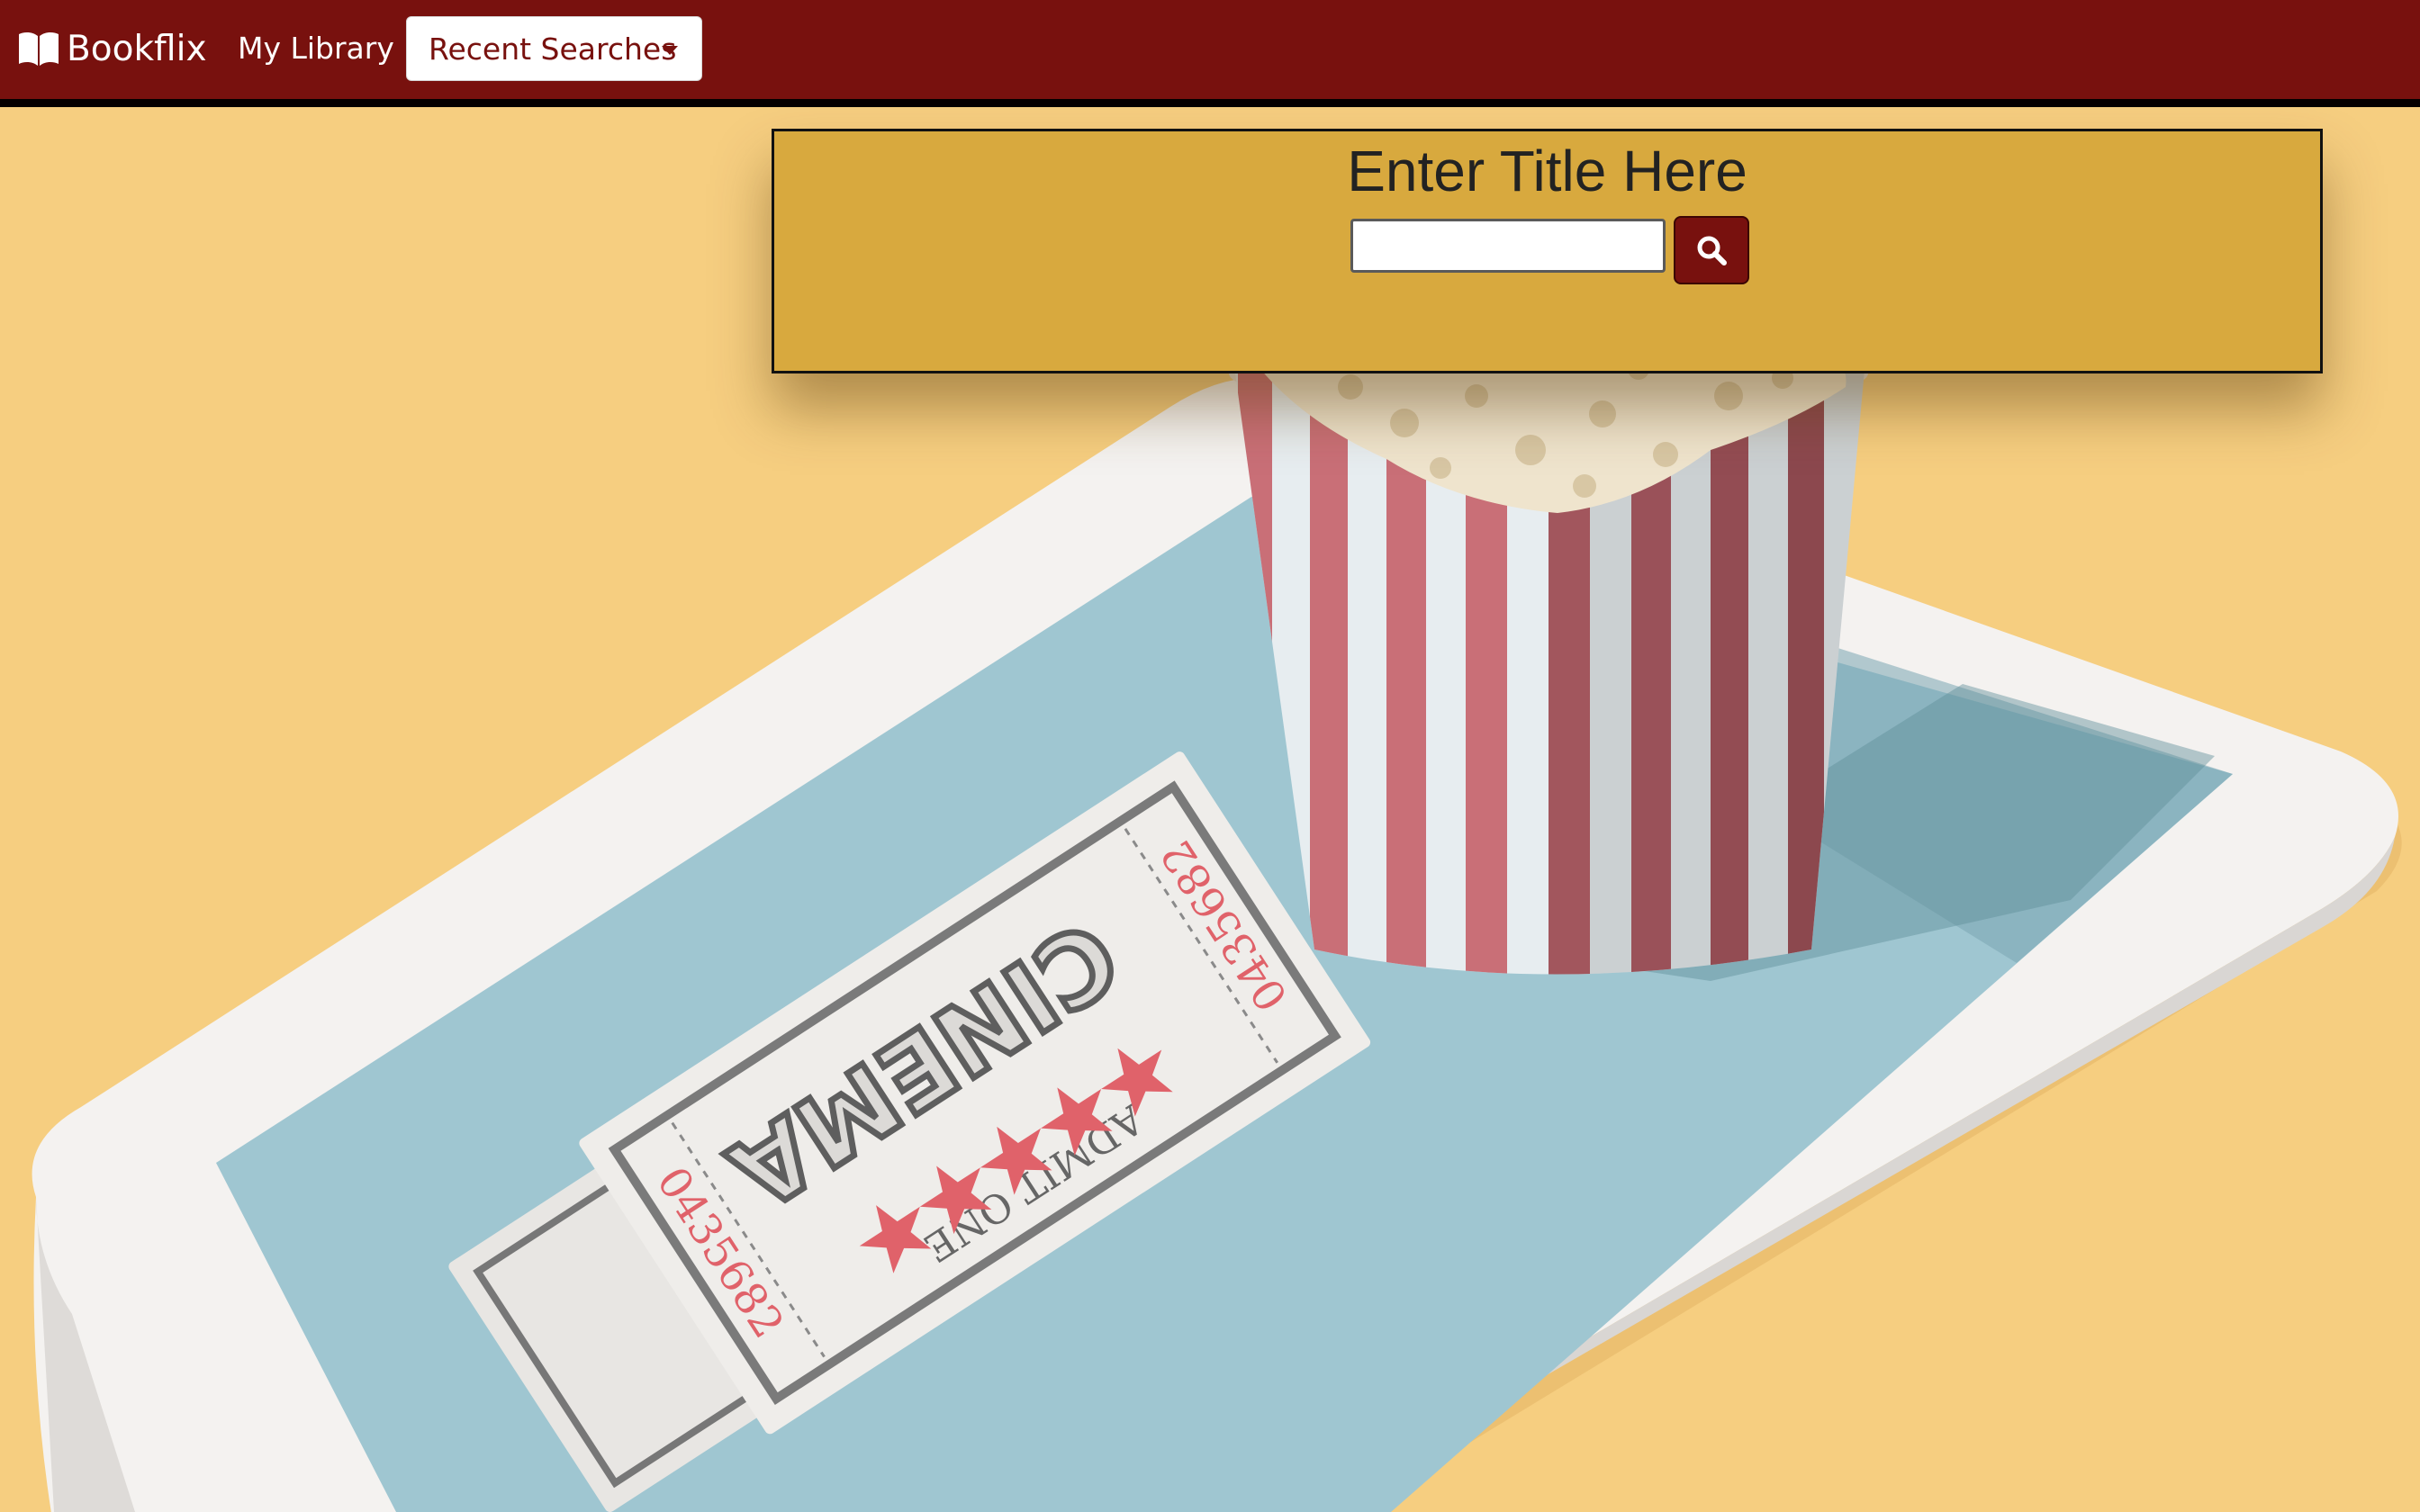  Describe the element at coordinates (39, 49) in the screenshot. I see `open-book-icon` at that location.